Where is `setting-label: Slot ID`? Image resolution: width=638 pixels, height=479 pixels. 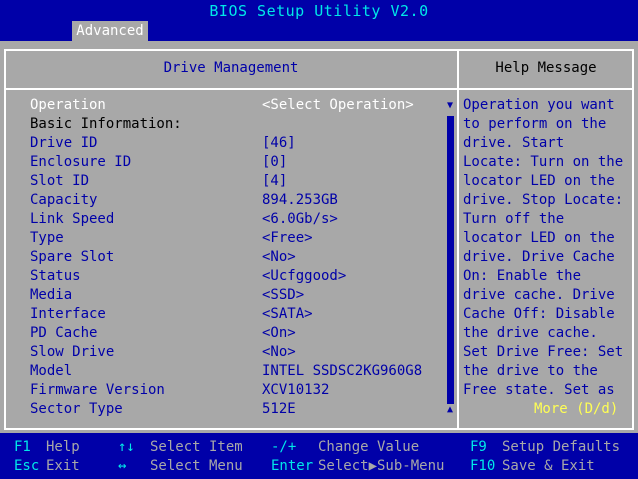
setting-label: Slot ID is located at coordinates (60, 181).